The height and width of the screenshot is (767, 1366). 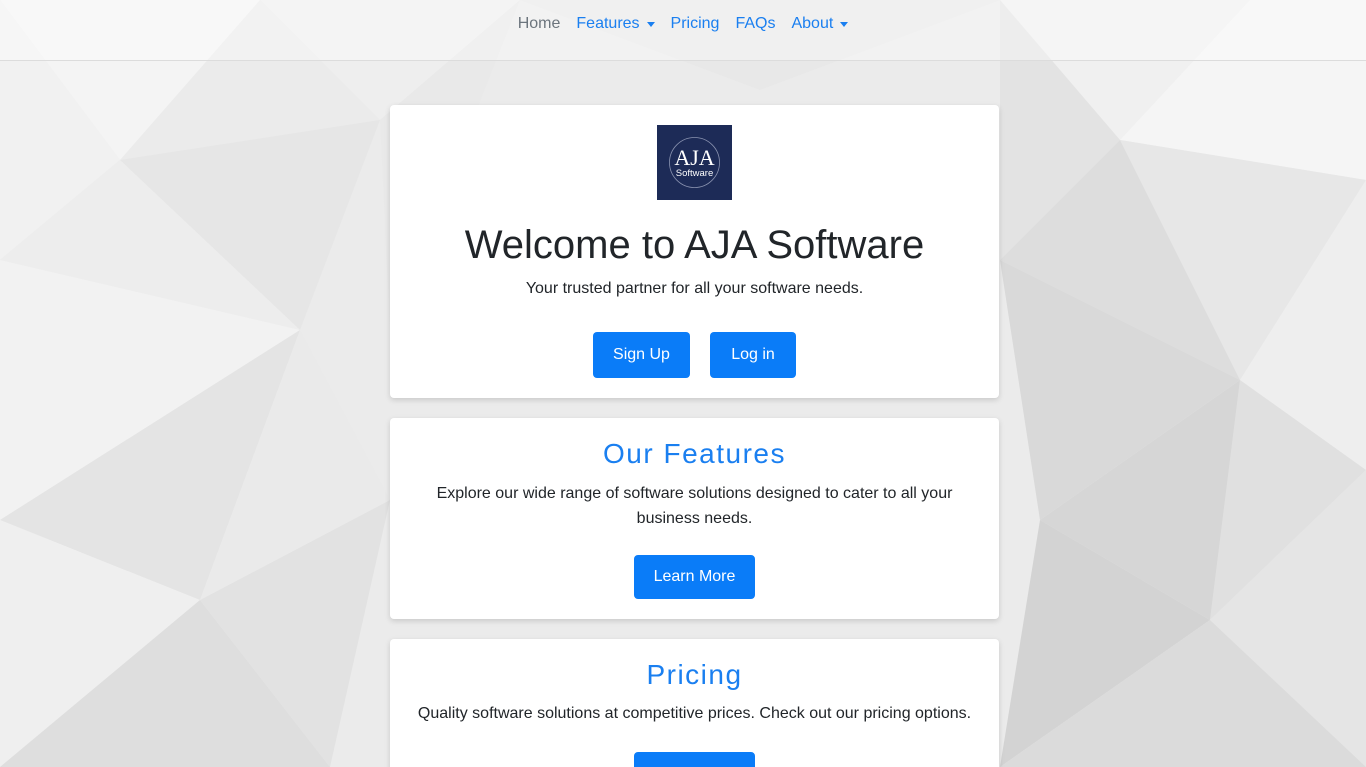 I want to click on nav-home-label: Home, so click(x=539, y=23).